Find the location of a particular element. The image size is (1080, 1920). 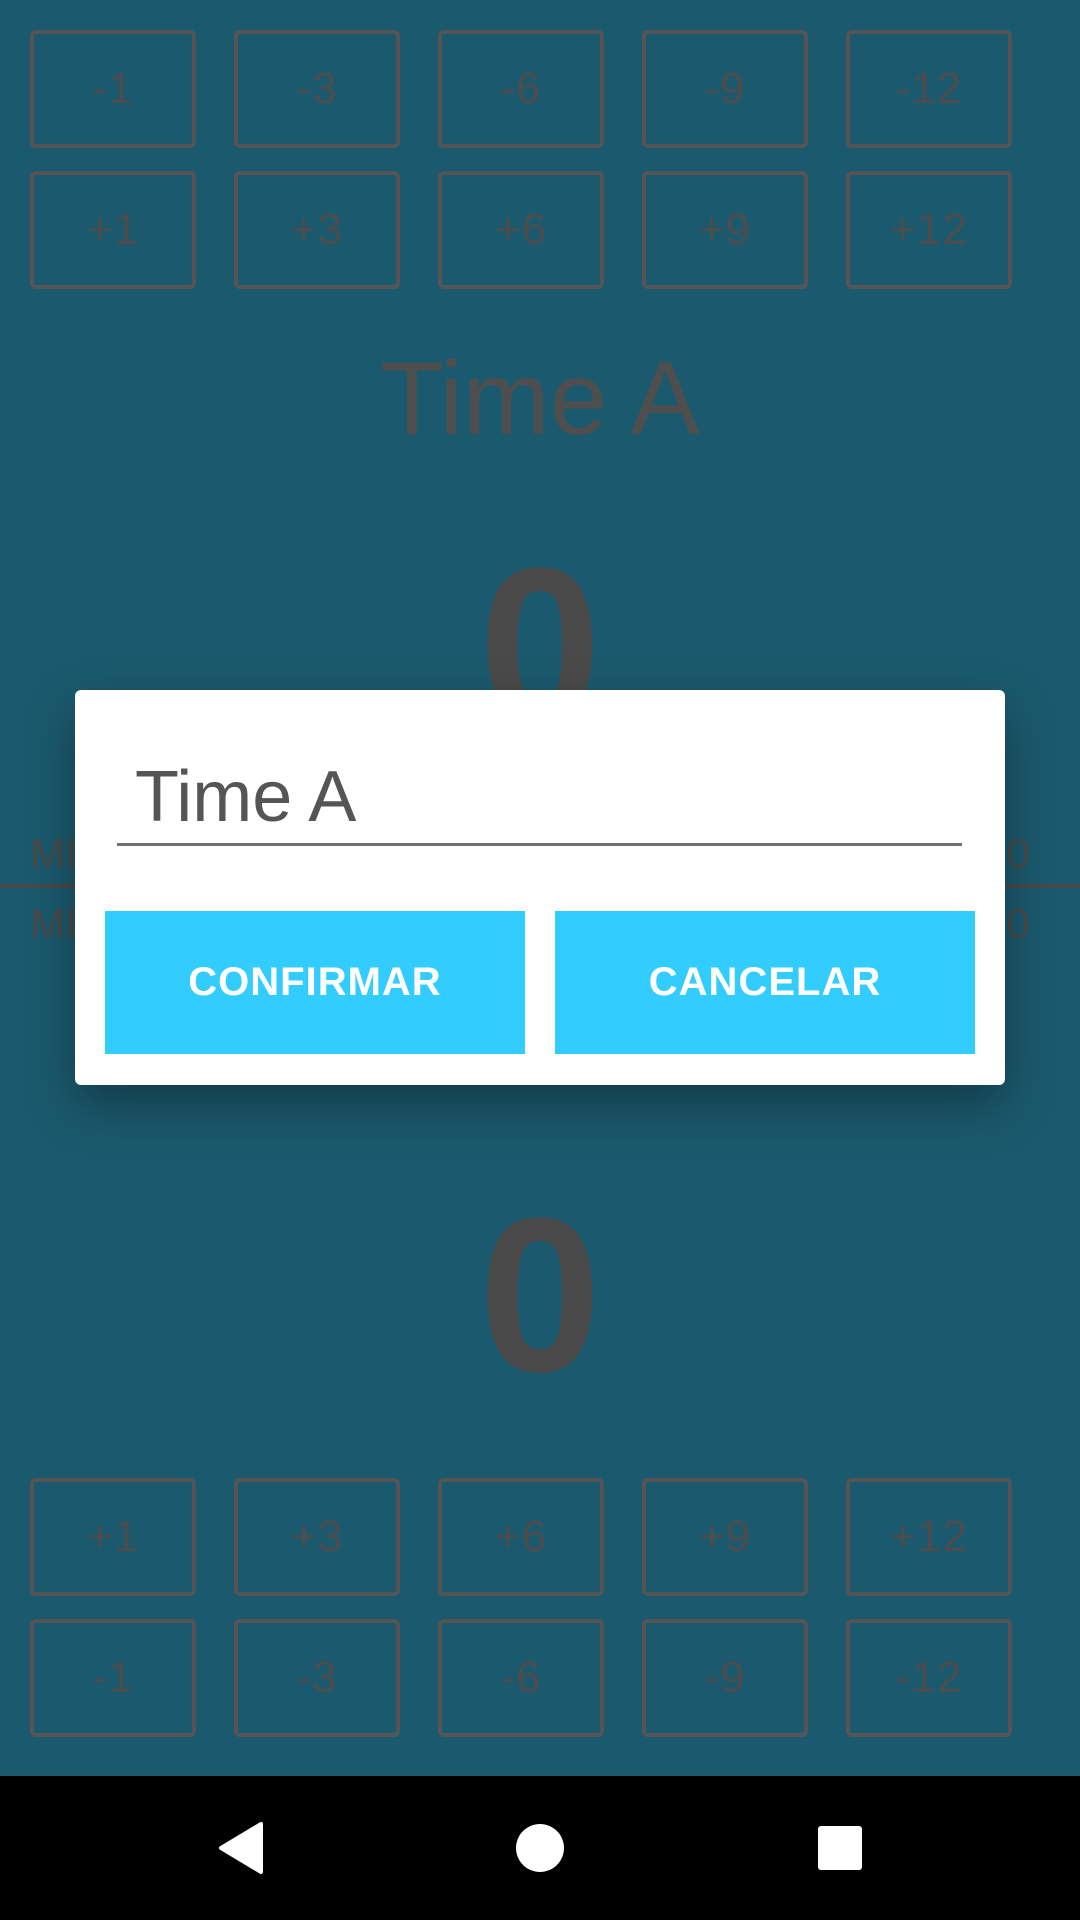

cancel-button: CANCELAR is located at coordinates (765, 982).